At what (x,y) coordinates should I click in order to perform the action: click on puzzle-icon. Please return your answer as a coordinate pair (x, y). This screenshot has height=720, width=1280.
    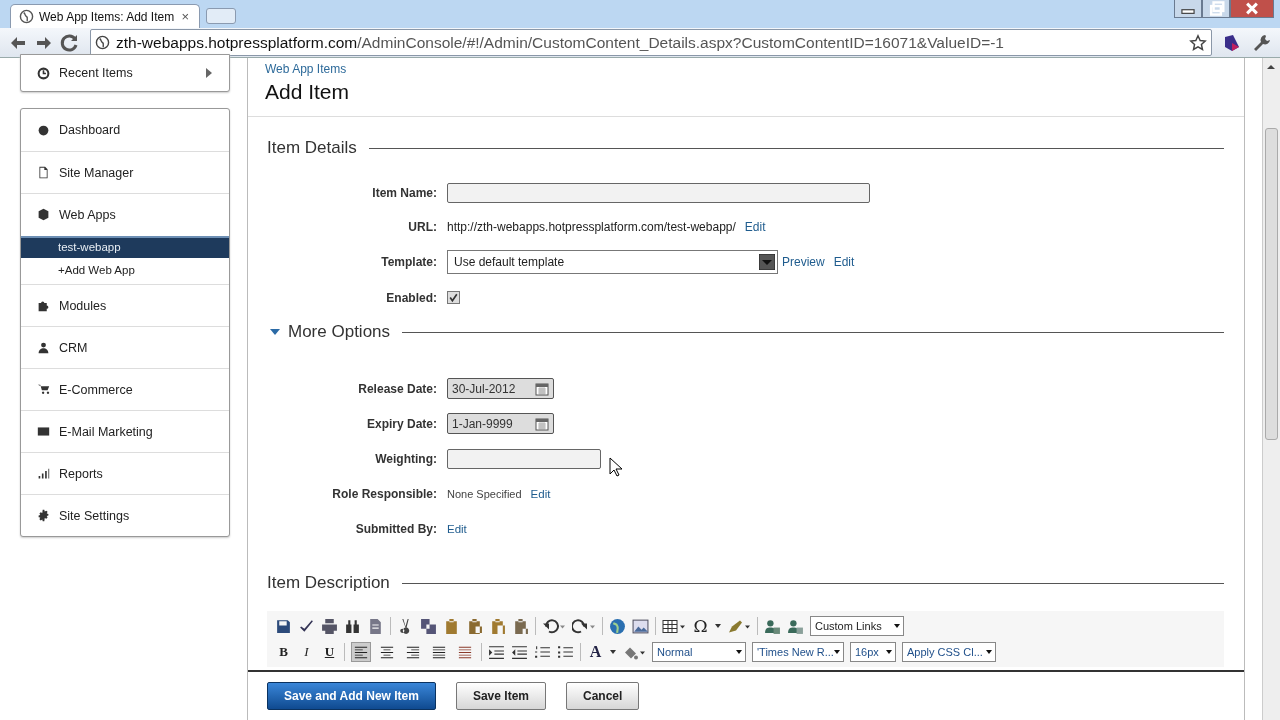
    Looking at the image, I should click on (43, 305).